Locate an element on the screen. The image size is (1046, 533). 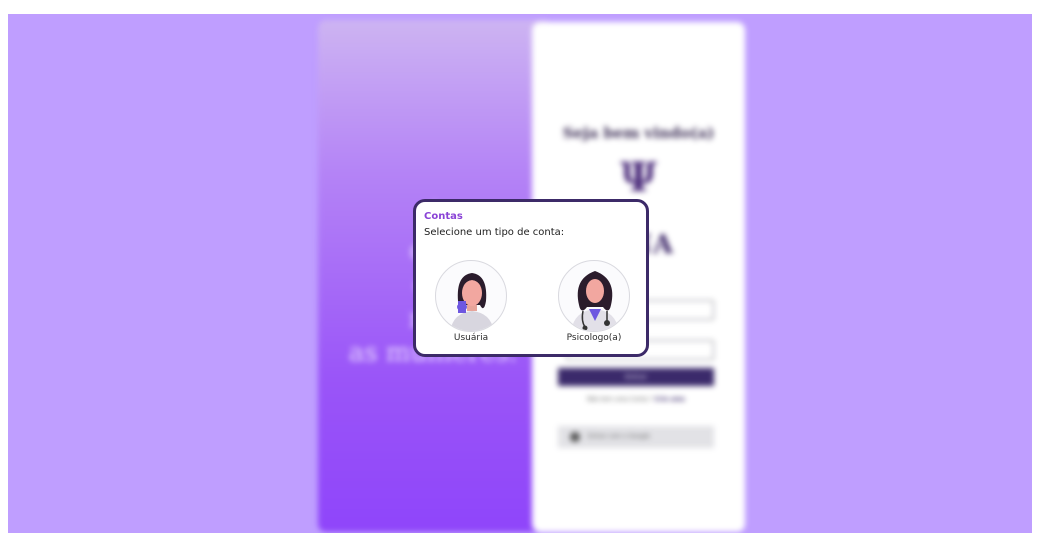
option-label-psychologist: Psicologo(a) is located at coordinates (594, 338).